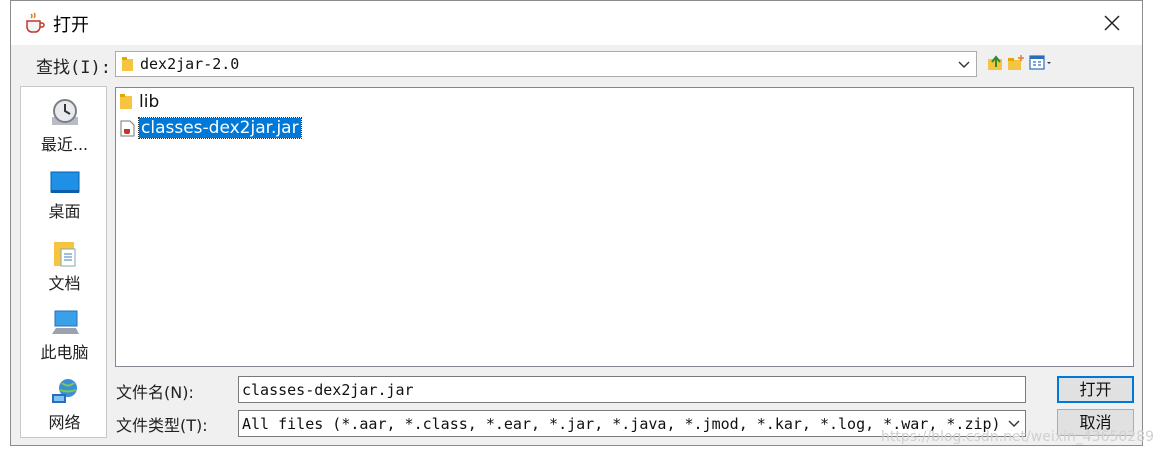  Describe the element at coordinates (64, 211) in the screenshot. I see `sidebar-item-label: 桌面` at that location.